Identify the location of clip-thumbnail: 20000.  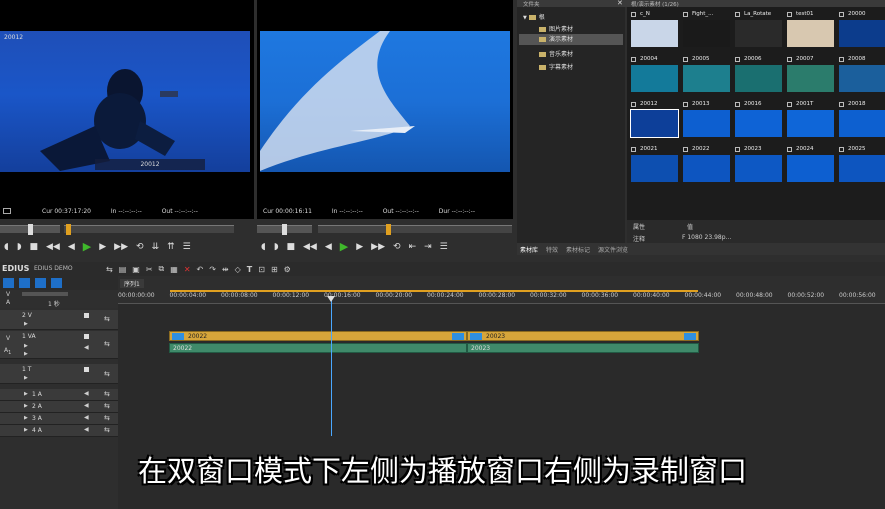
(862, 29).